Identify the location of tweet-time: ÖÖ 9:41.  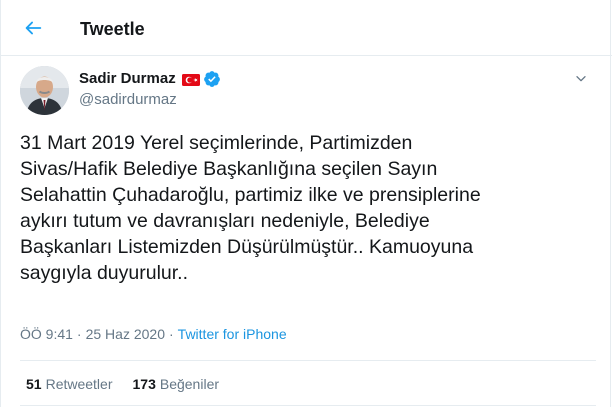
(46, 334).